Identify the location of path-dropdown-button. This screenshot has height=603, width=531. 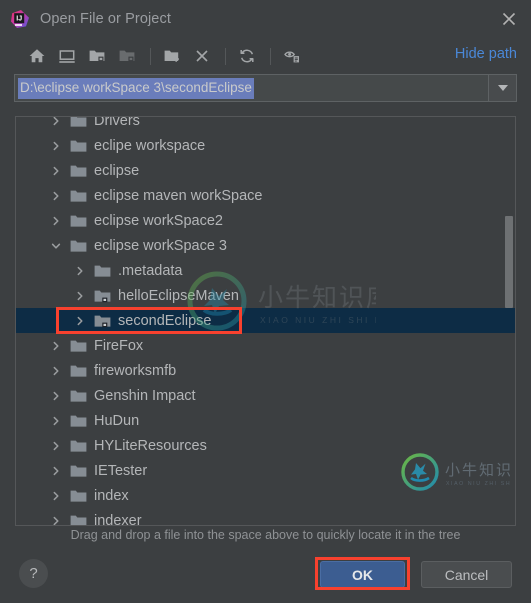
(502, 88).